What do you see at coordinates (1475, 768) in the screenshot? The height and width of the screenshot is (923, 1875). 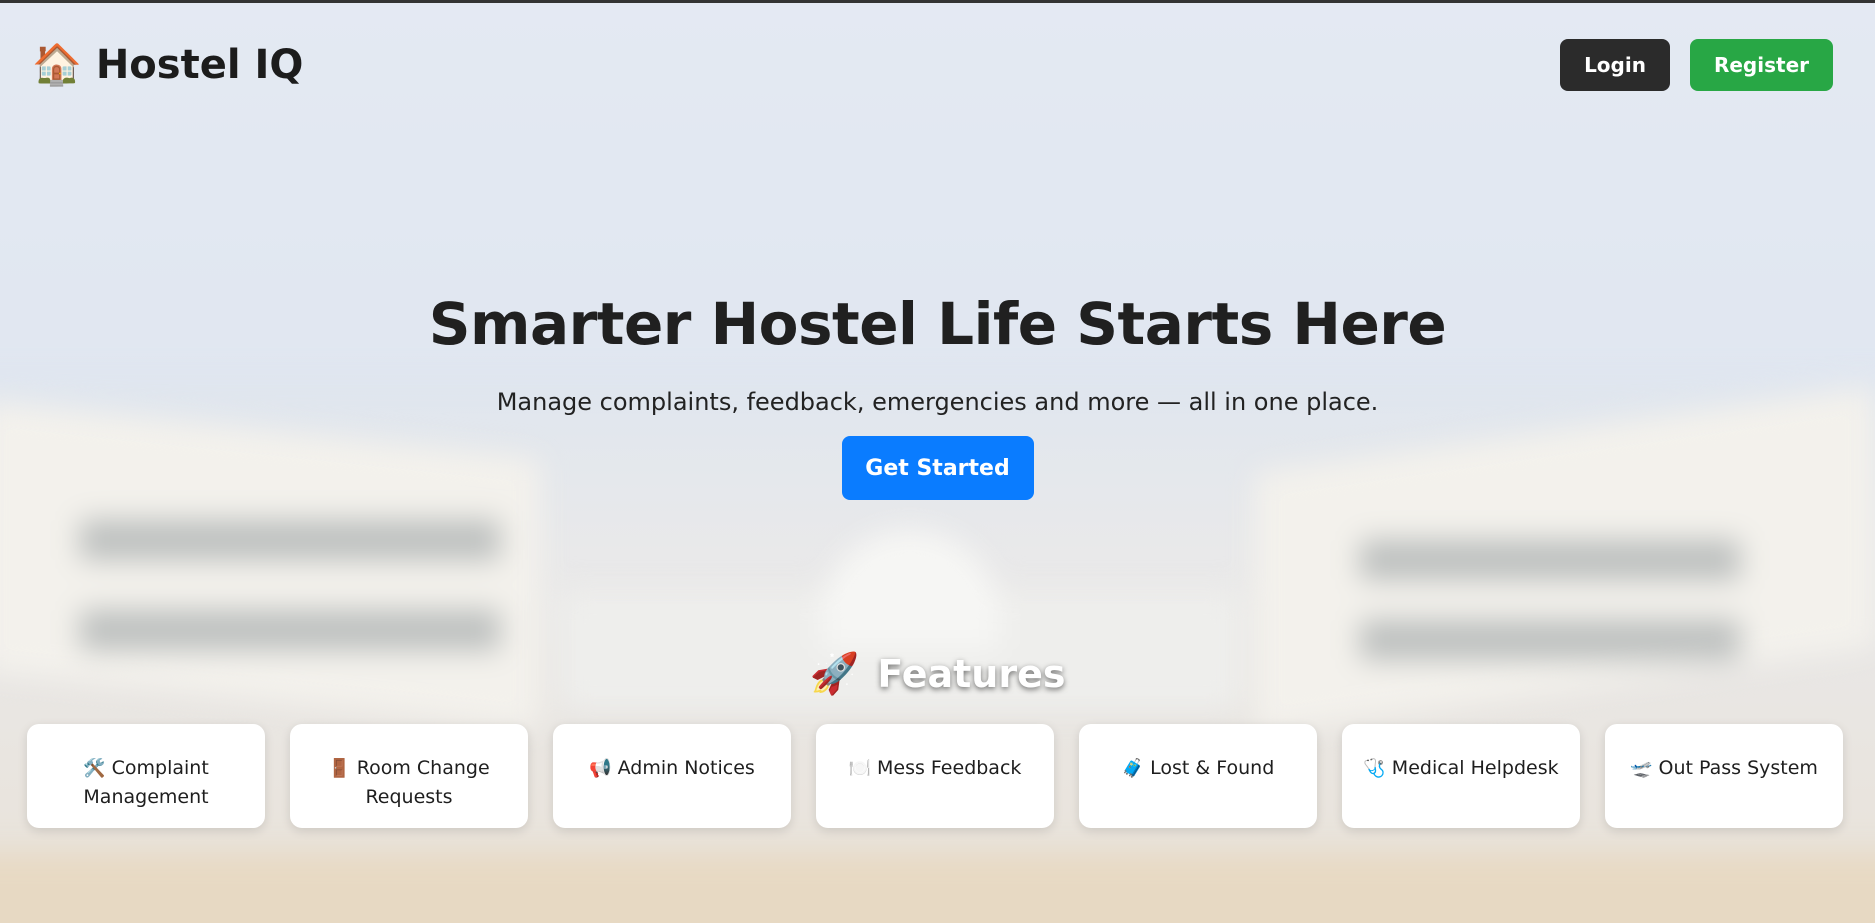 I see `feature-label: Medical Helpdesk` at bounding box center [1475, 768].